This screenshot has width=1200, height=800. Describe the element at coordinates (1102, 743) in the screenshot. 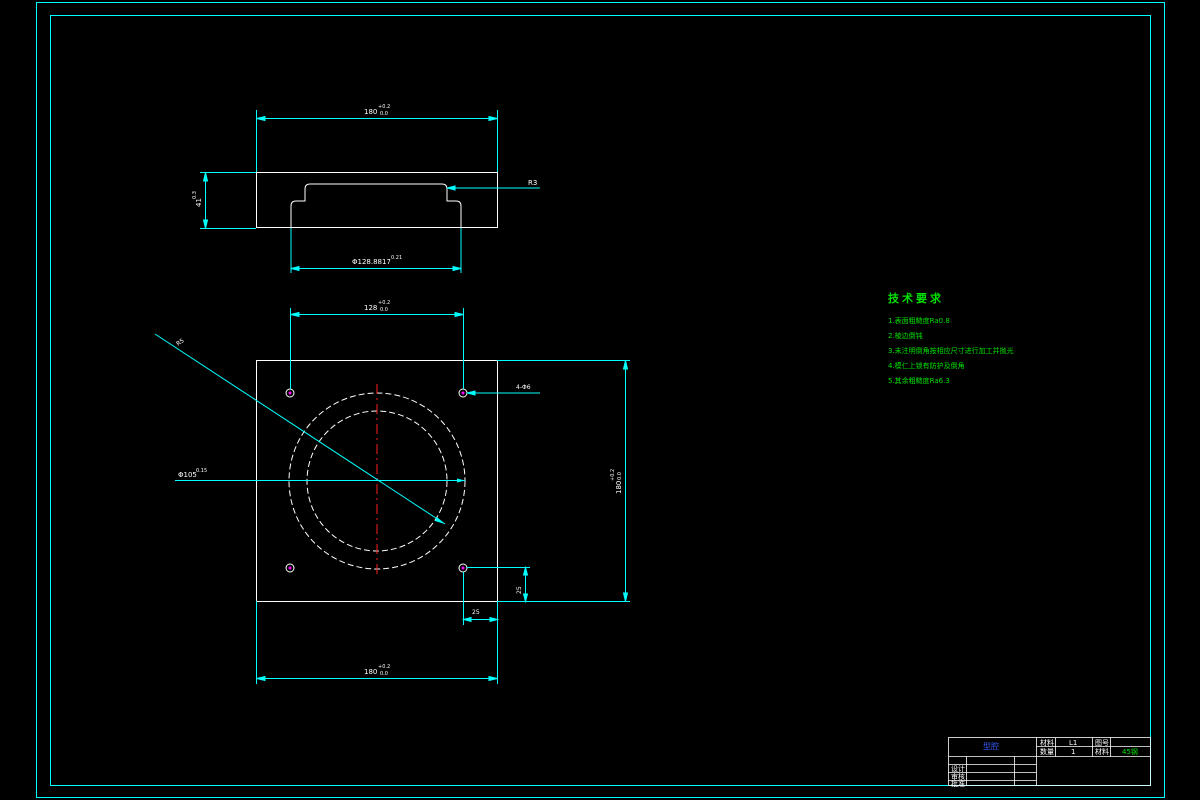

I see `title-block-label-drawing-no: 图号` at that location.